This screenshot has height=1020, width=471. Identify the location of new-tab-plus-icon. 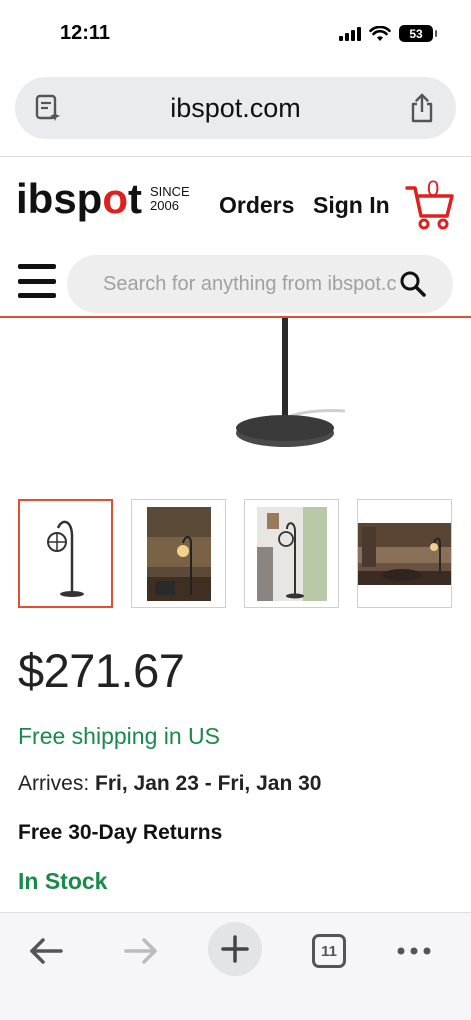
(235, 949).